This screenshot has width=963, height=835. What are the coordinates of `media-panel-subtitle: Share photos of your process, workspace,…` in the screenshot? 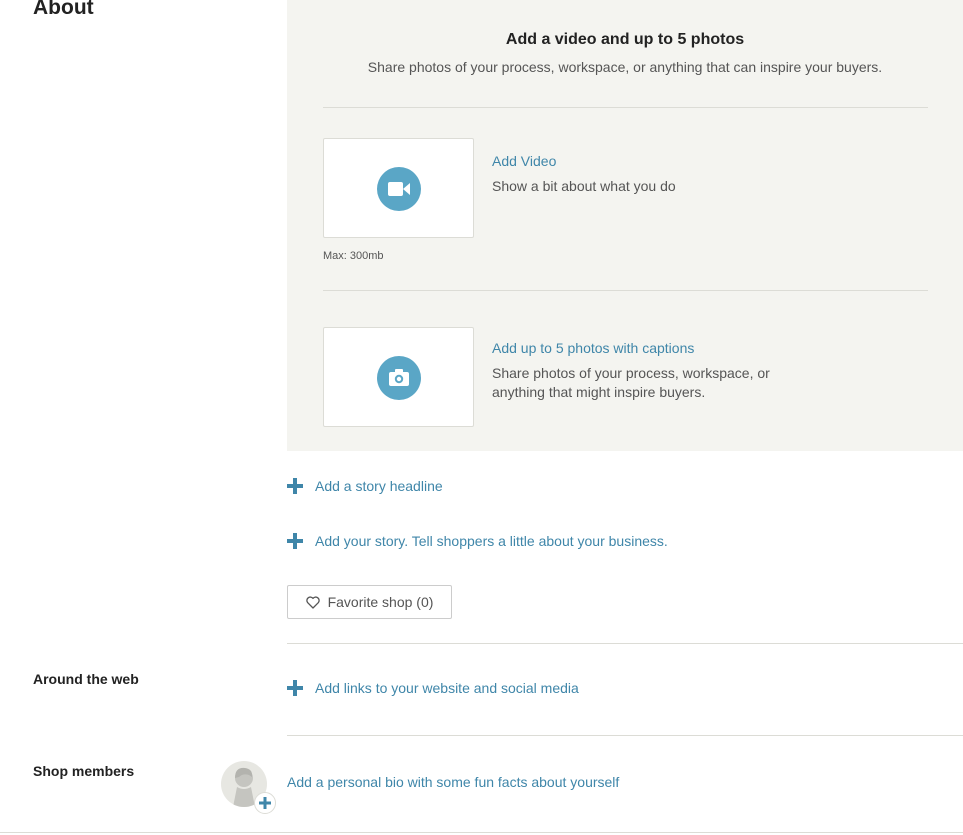 It's located at (625, 67).